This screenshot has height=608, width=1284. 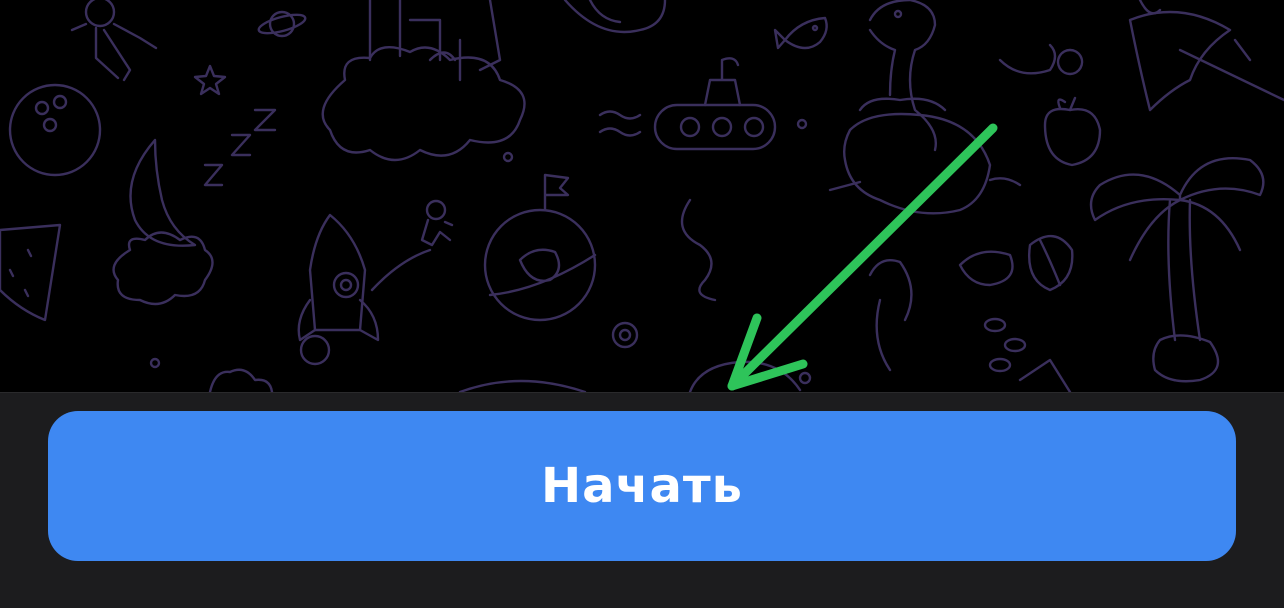 What do you see at coordinates (240, 147) in the screenshot?
I see `sleep-zzz-icon` at bounding box center [240, 147].